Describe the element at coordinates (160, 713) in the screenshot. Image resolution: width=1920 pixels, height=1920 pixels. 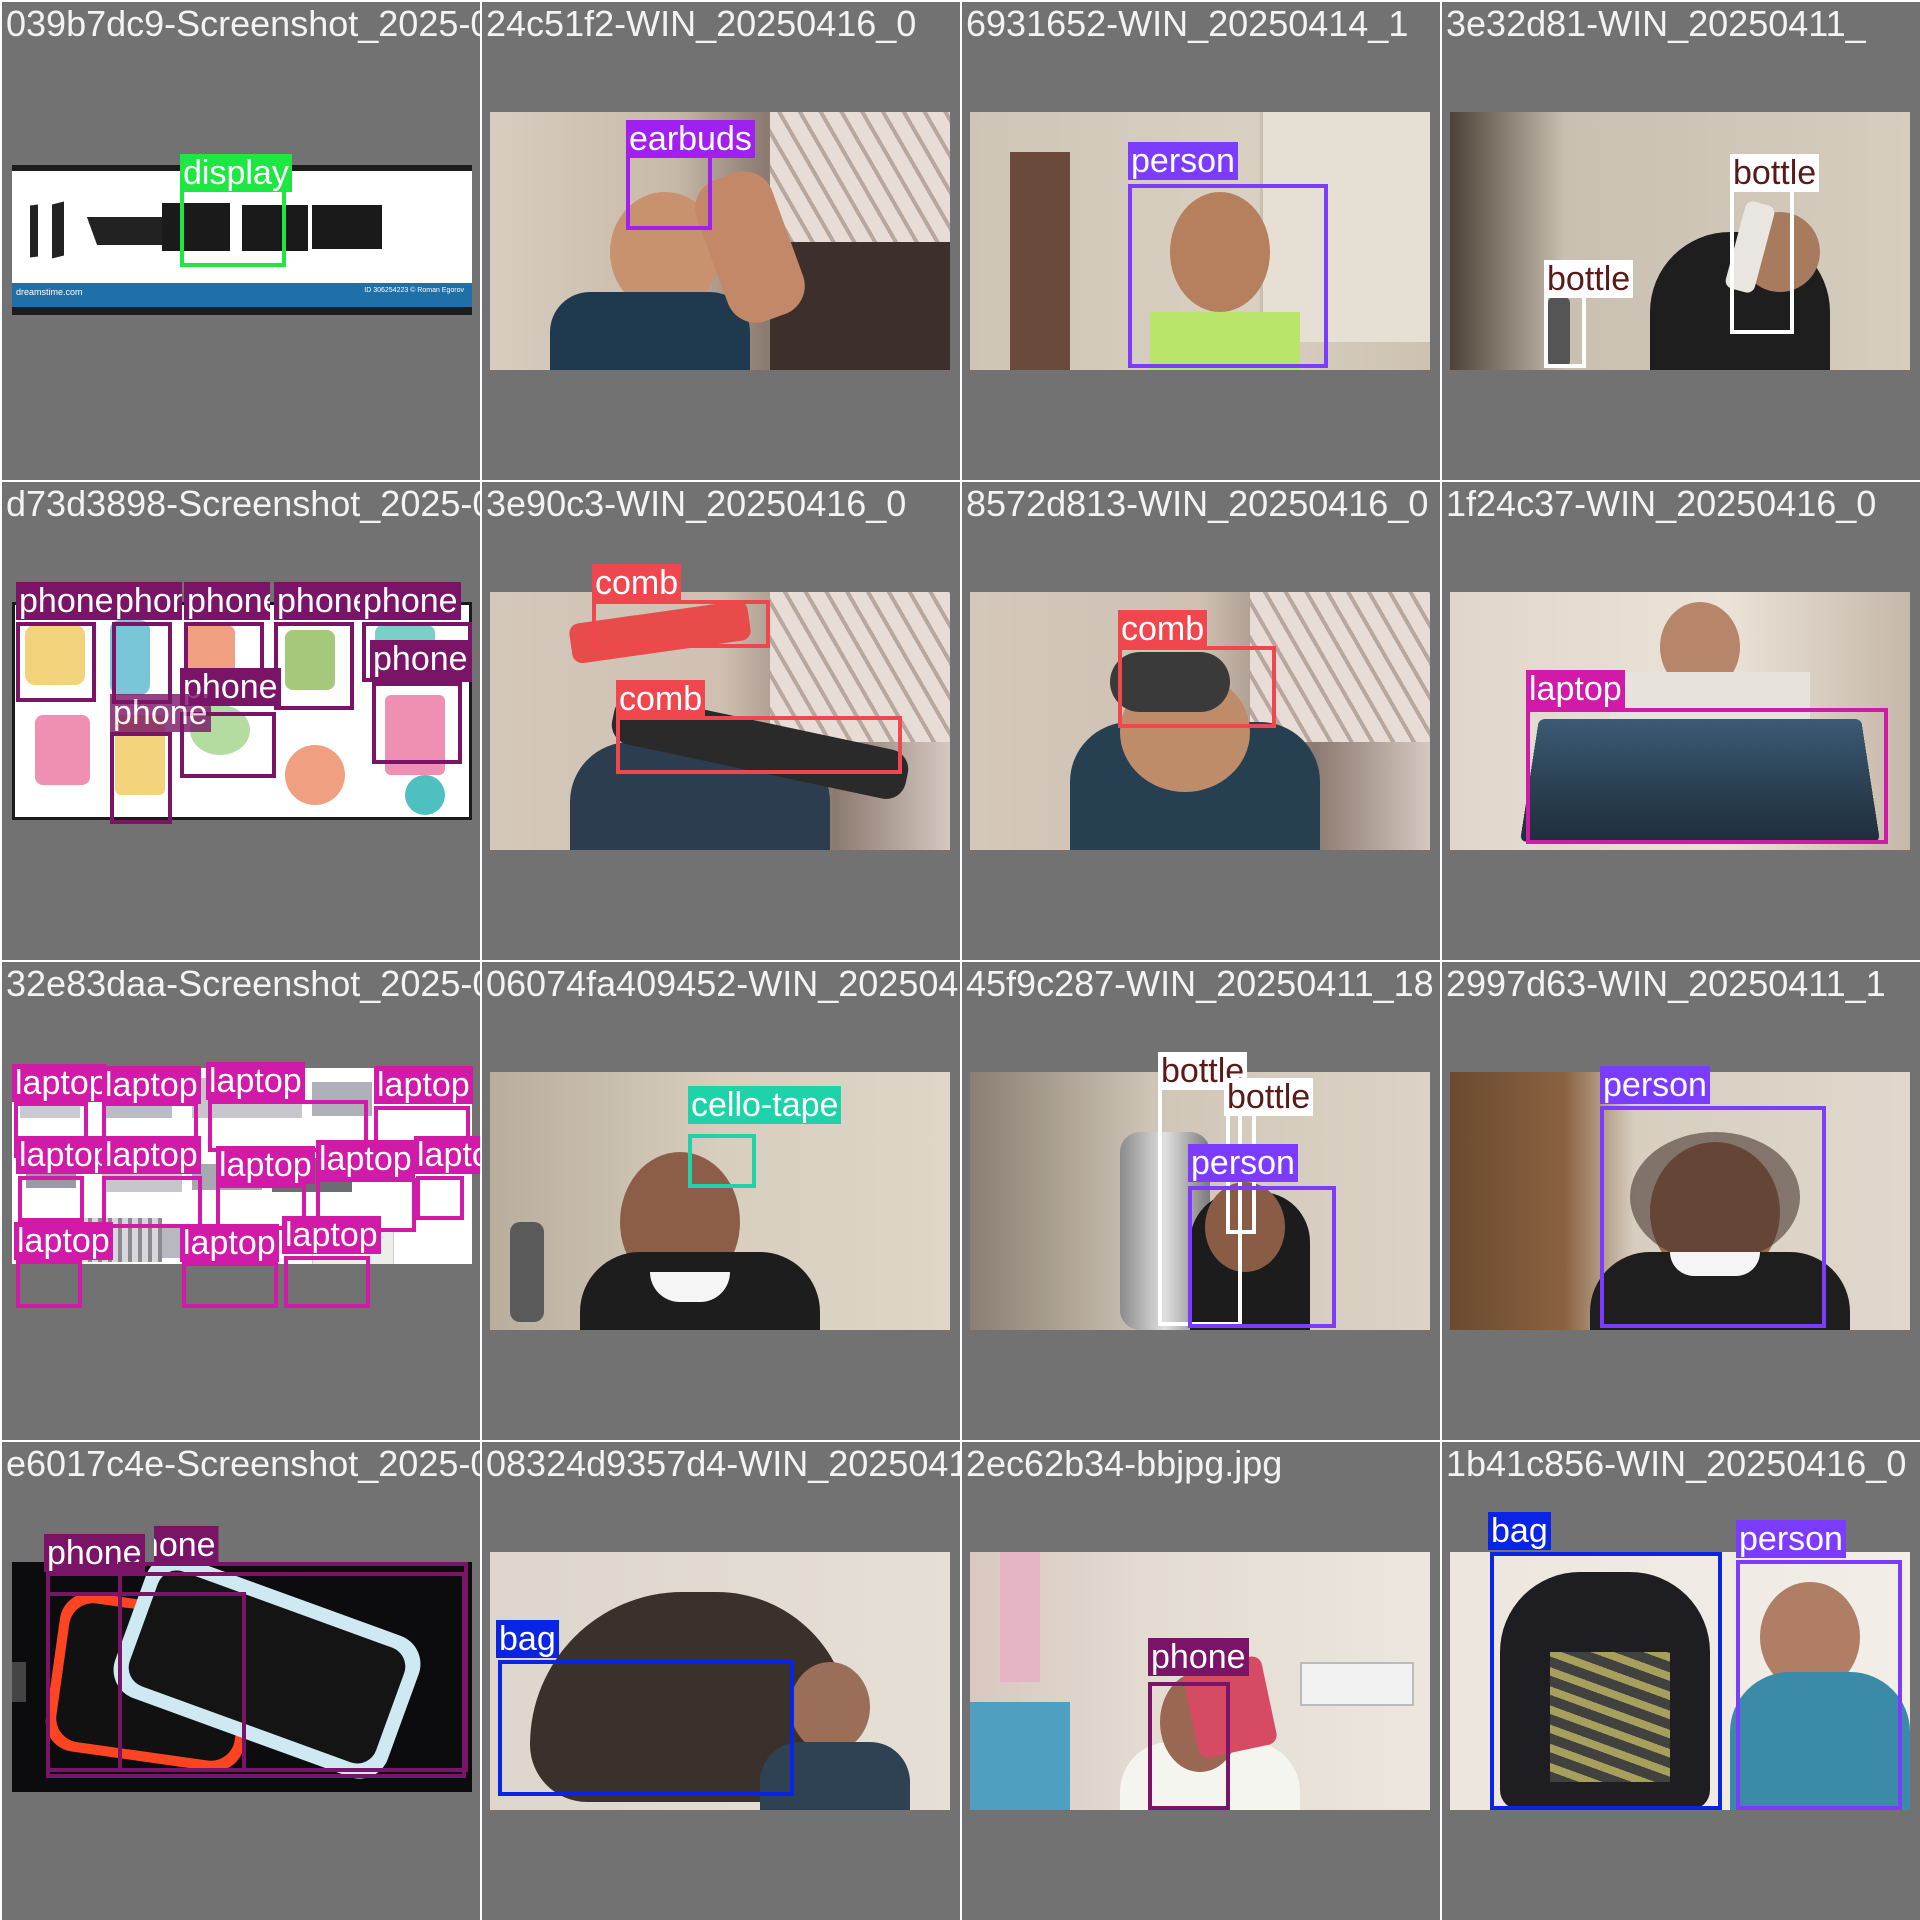
I see `label-phone-8: phone` at that location.